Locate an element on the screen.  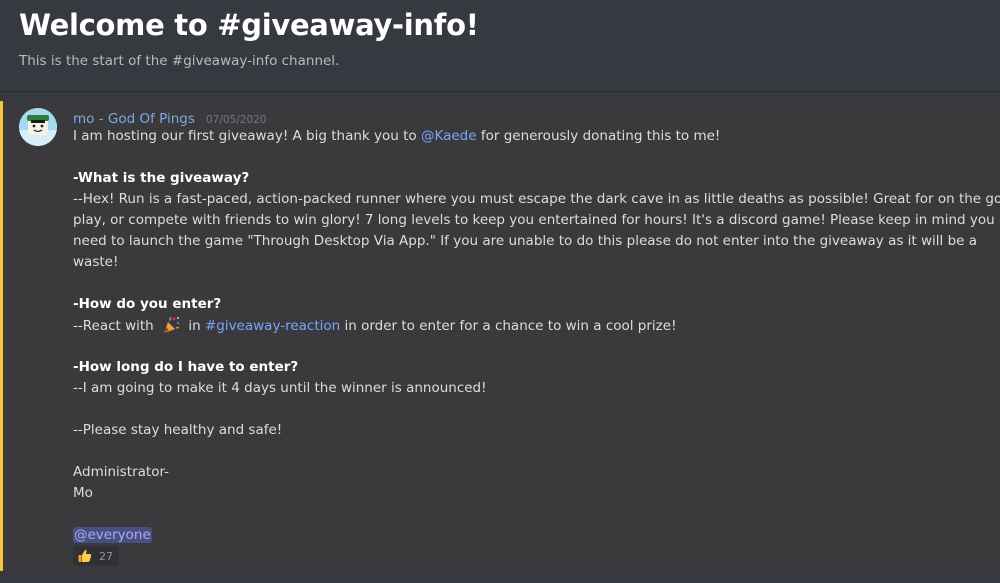
thumbs-up-icon is located at coordinates (85, 555).